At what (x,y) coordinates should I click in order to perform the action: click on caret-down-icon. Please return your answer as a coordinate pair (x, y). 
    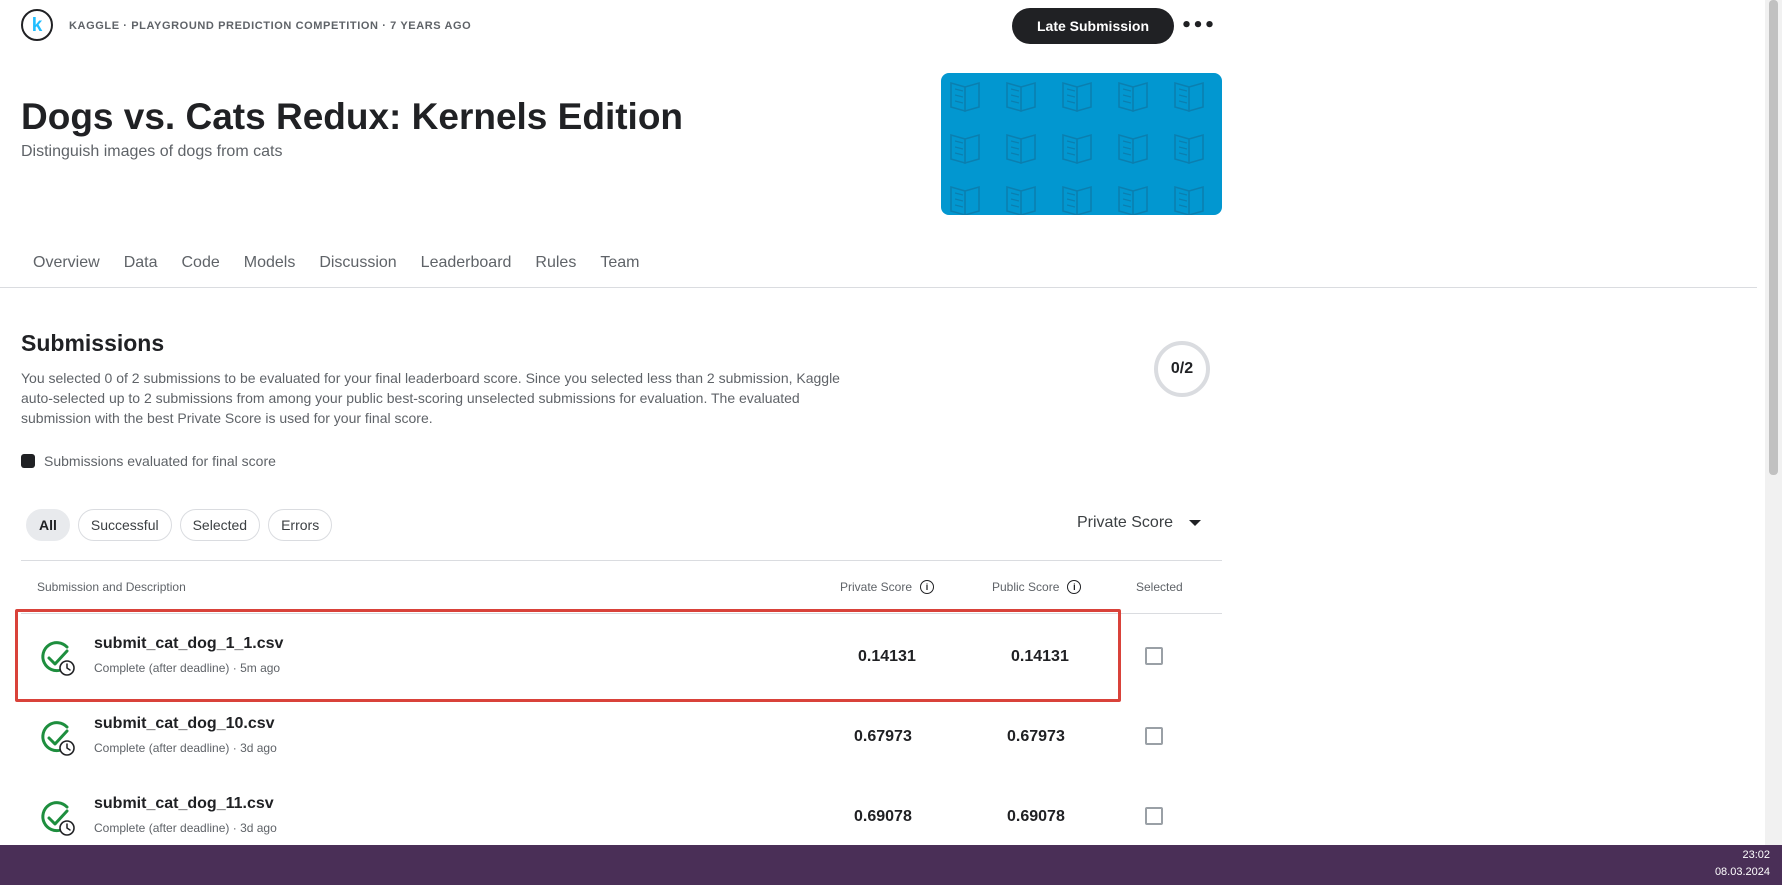
    Looking at the image, I should click on (1195, 523).